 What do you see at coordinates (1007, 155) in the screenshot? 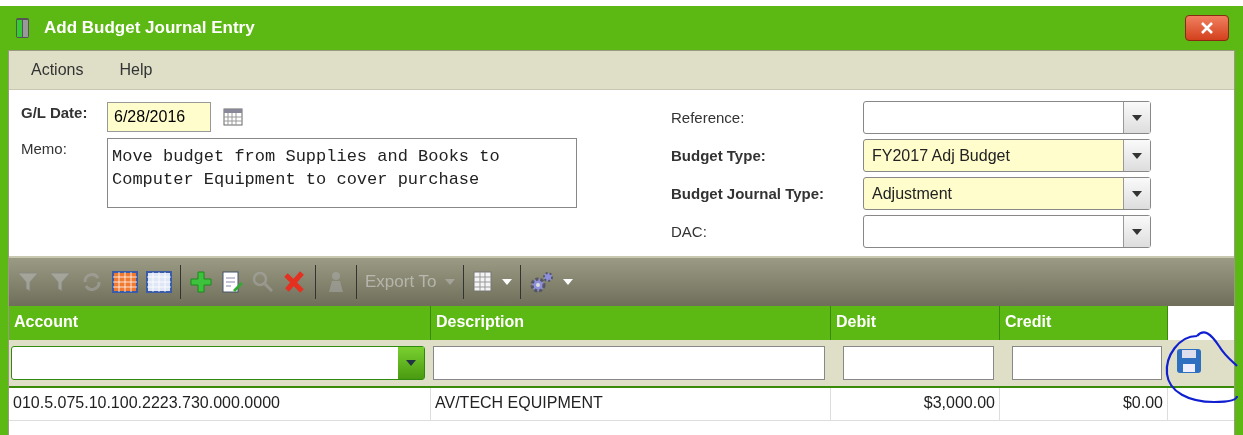
I see `dropdown-field: FY2017 Adj Budget` at bounding box center [1007, 155].